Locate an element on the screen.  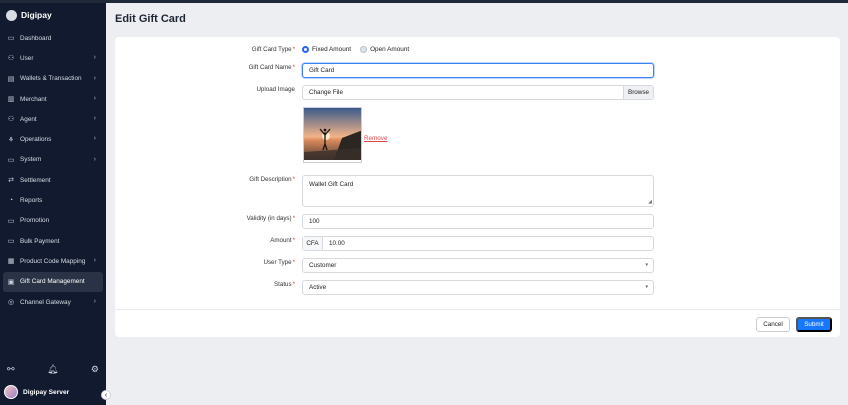
avatar is located at coordinates (11, 392).